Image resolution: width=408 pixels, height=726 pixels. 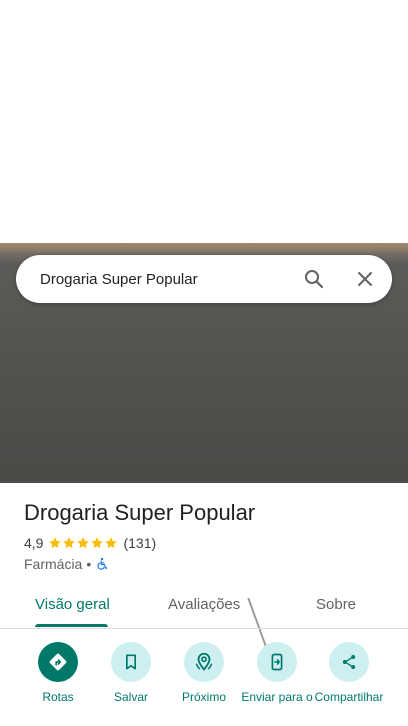 I want to click on send-to-phone-circle, so click(x=277, y=662).